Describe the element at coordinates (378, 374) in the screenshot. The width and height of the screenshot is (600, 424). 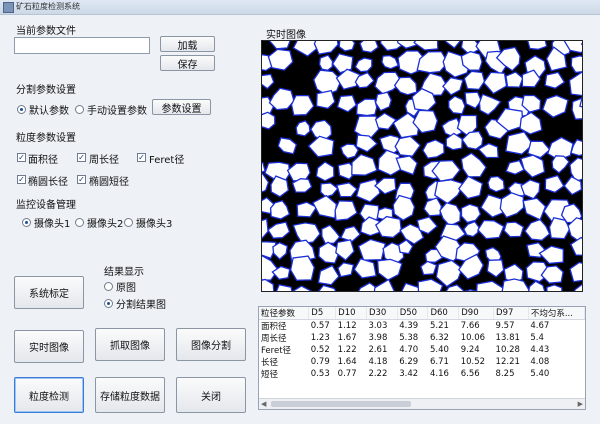
I see `table-cell: 2.22` at that location.